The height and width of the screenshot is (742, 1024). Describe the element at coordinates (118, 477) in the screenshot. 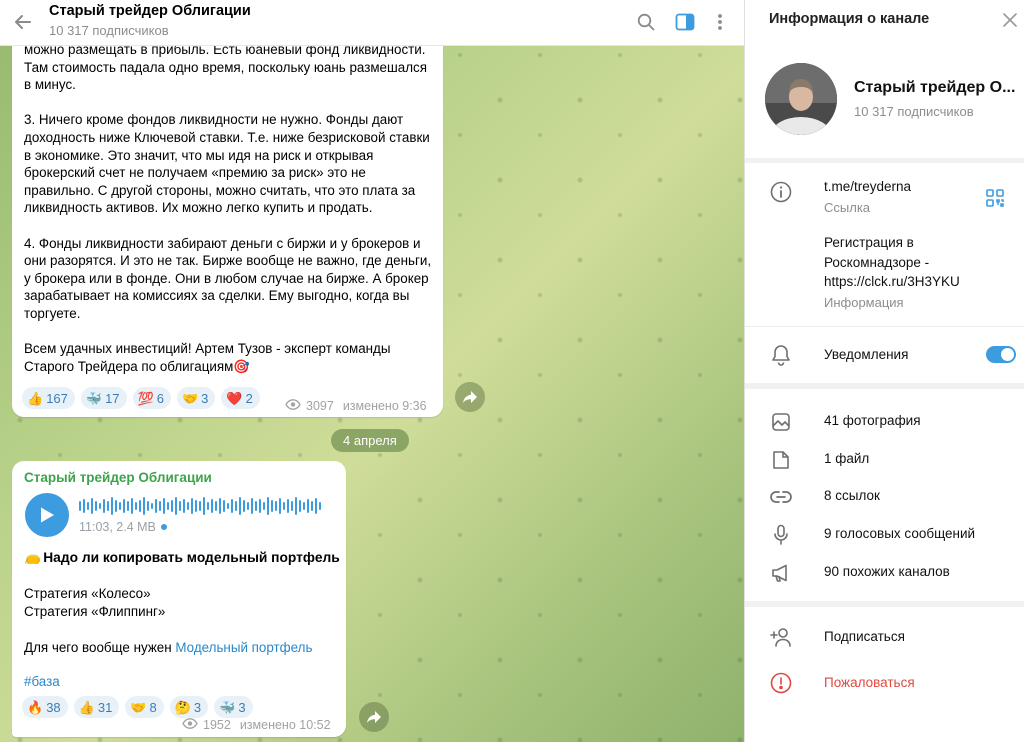

I see `message-author: Старый трейдер Облигации` at that location.